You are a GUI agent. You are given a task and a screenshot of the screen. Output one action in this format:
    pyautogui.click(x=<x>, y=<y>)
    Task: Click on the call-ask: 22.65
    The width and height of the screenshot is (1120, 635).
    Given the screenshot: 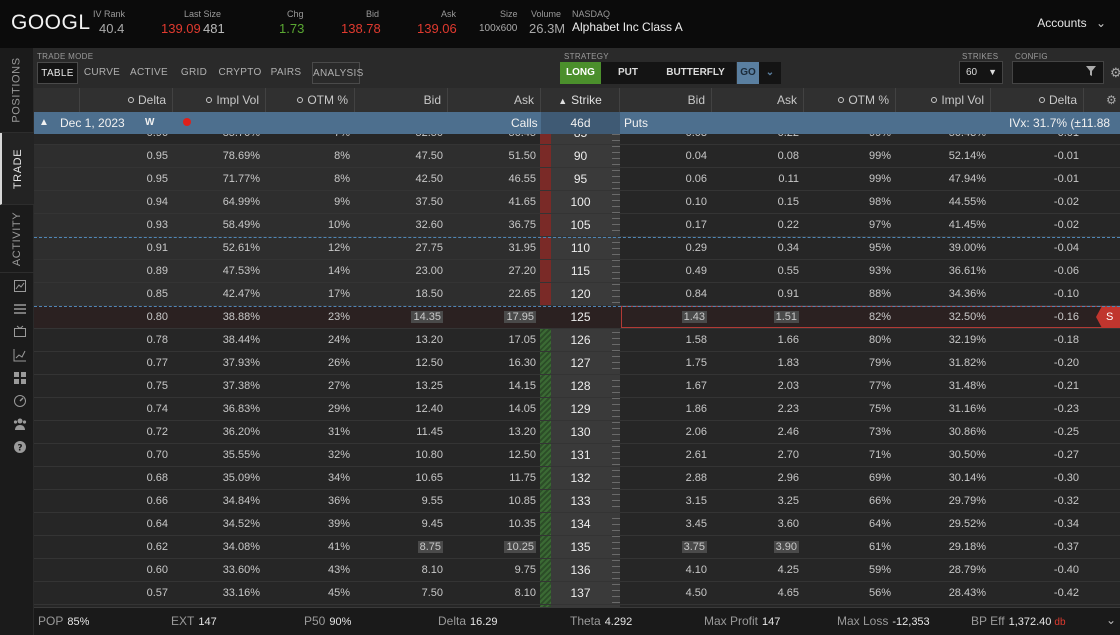 What is the action you would take?
    pyautogui.click(x=492, y=294)
    